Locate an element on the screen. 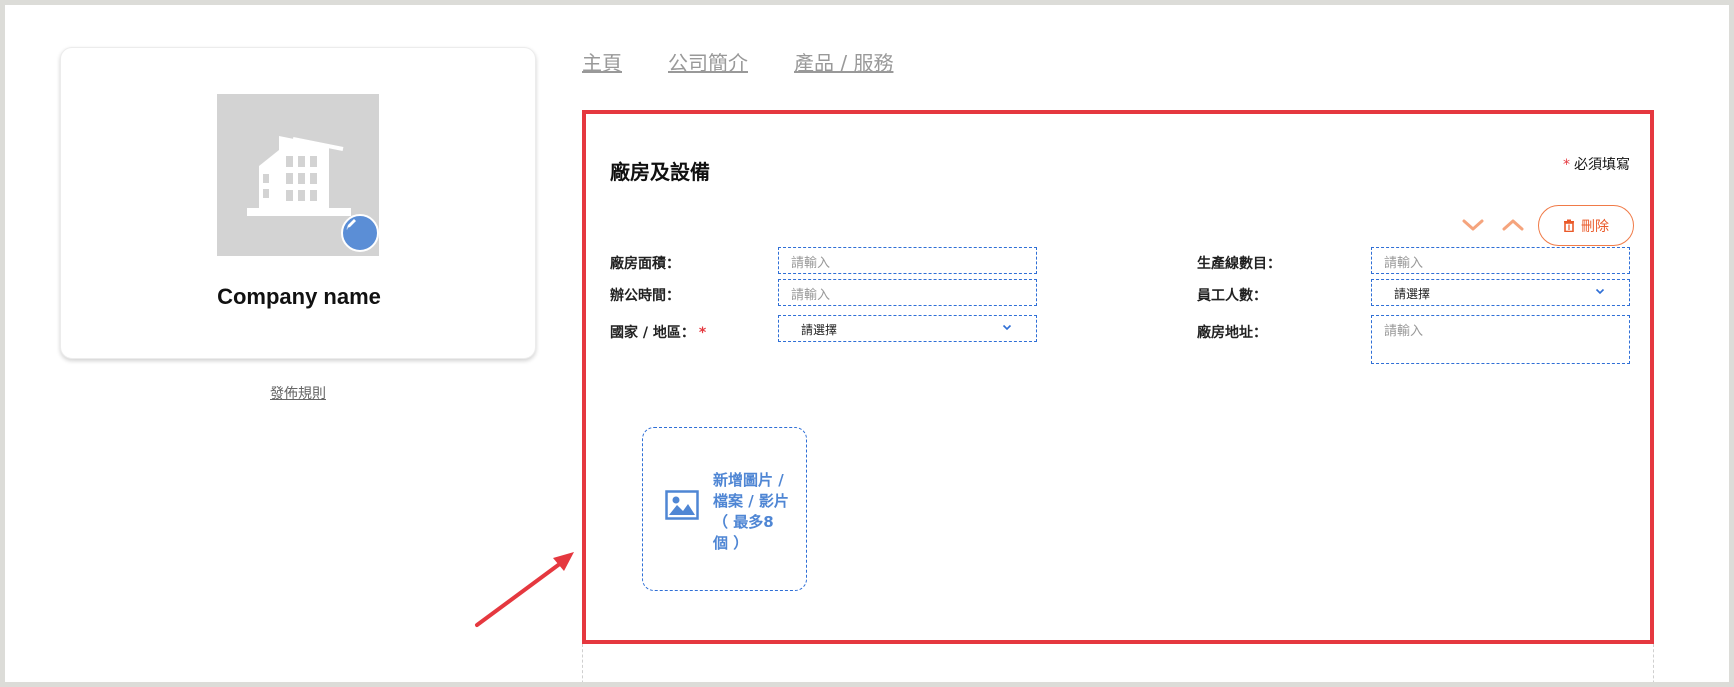 This screenshot has height=687, width=1734. annotation-arrow-icon is located at coordinates (524, 589).